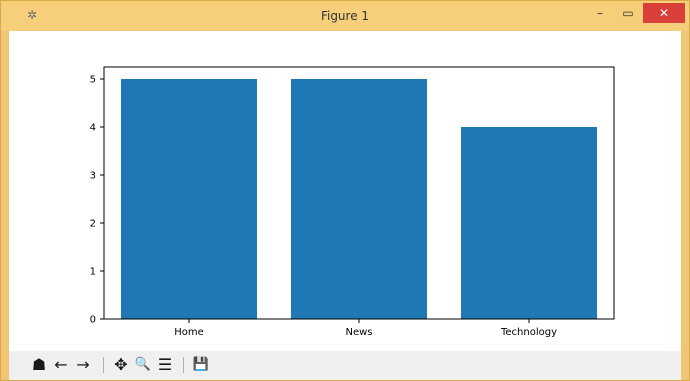 The width and height of the screenshot is (690, 381). What do you see at coordinates (93, 80) in the screenshot?
I see `y-tick-label: 5` at bounding box center [93, 80].